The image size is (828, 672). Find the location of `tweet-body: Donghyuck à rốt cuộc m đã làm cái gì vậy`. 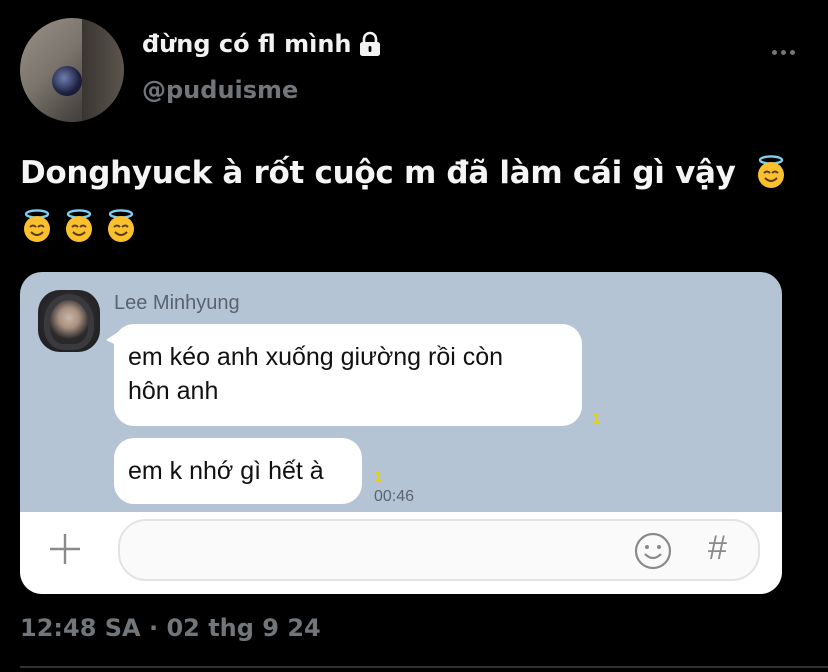

tweet-body: Donghyuck à rốt cuộc m đã làm cái gì vậy is located at coordinates (378, 173).